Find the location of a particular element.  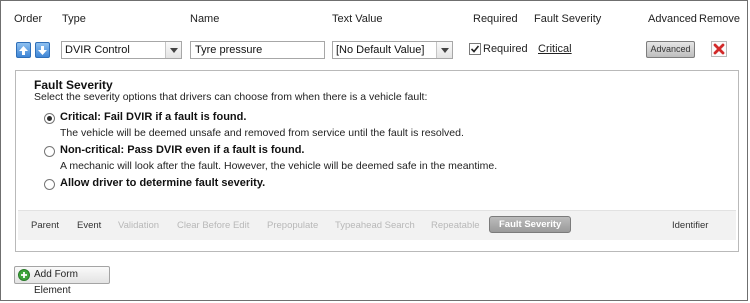

remove-button is located at coordinates (719, 49).